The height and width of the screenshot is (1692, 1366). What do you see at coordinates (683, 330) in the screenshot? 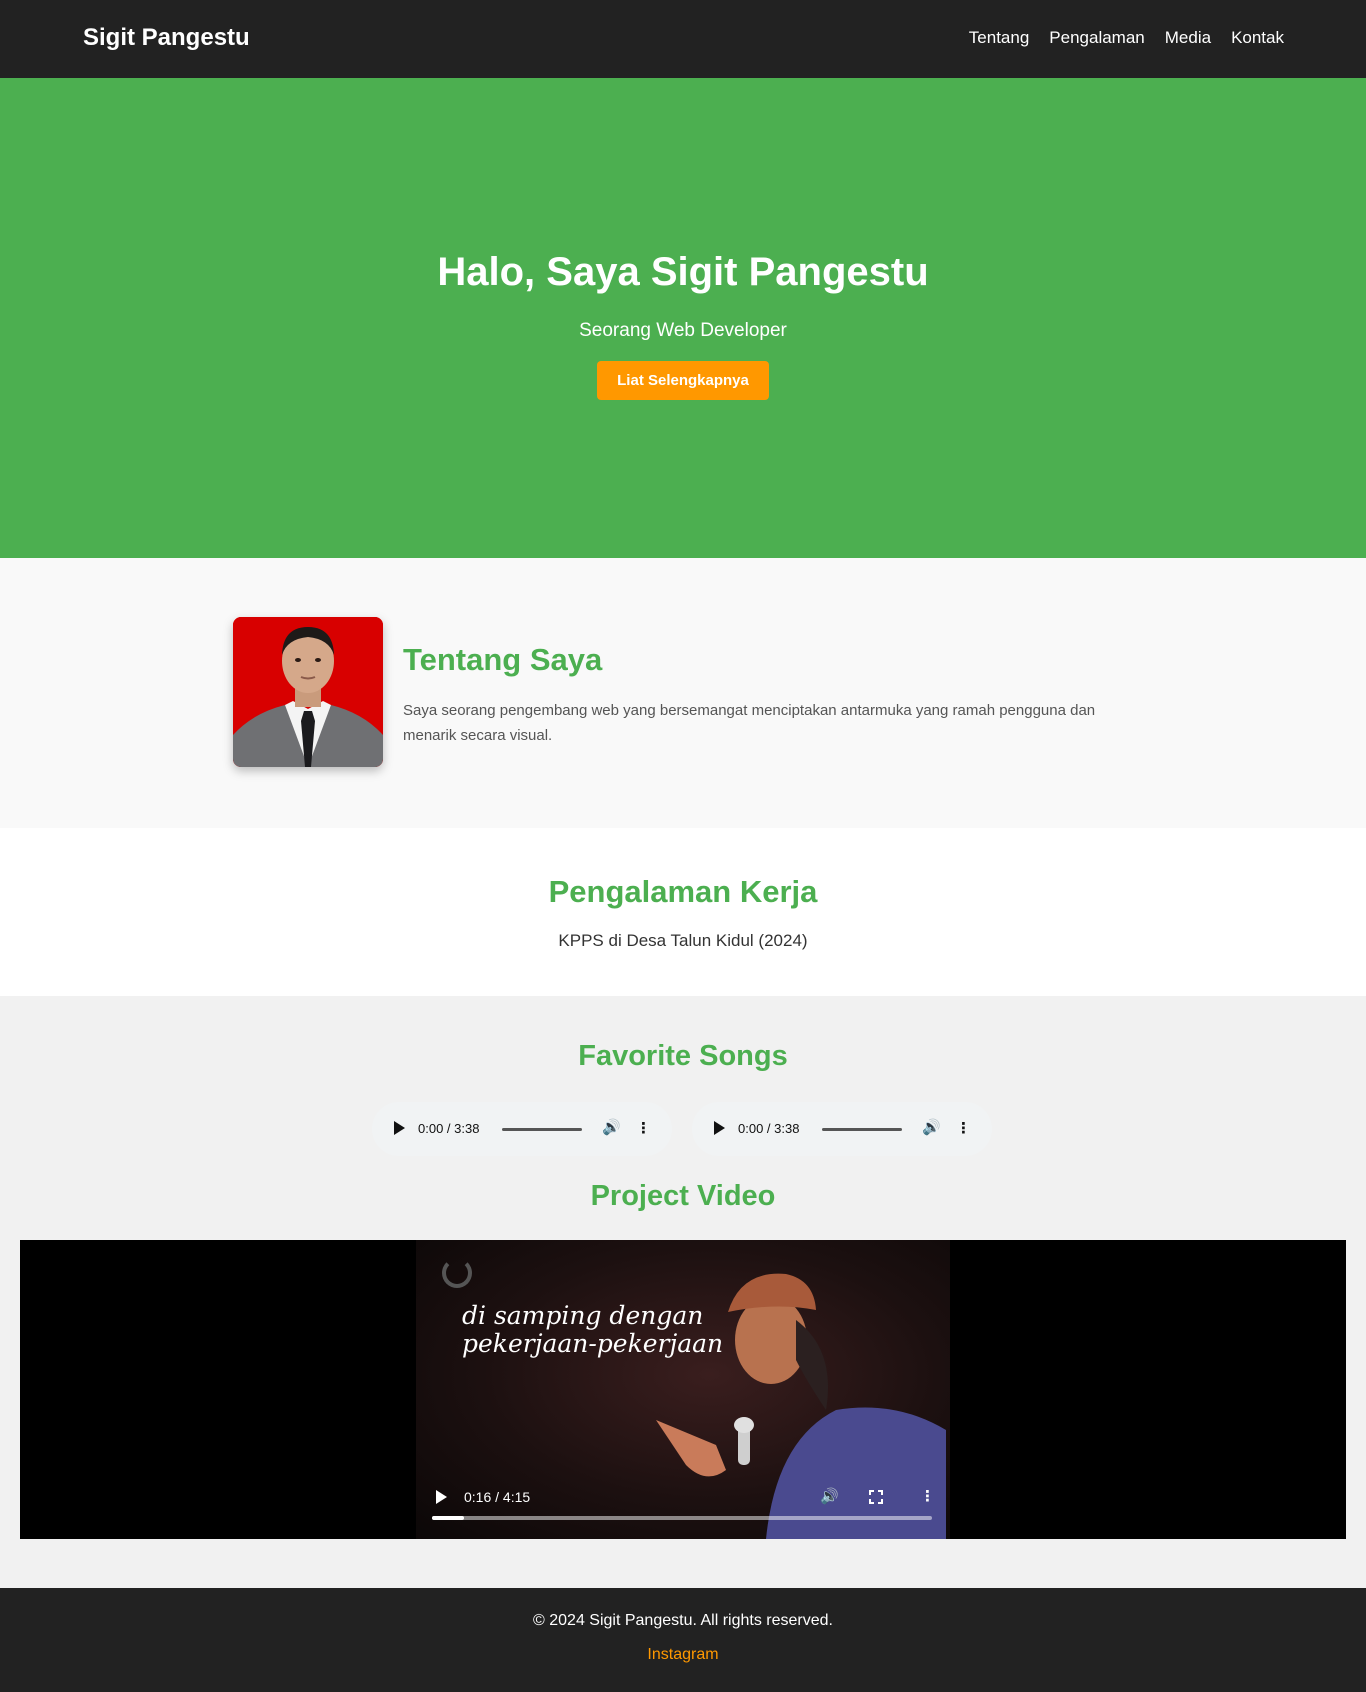
I see `hero-subtitle: Seorang Web Developer` at bounding box center [683, 330].